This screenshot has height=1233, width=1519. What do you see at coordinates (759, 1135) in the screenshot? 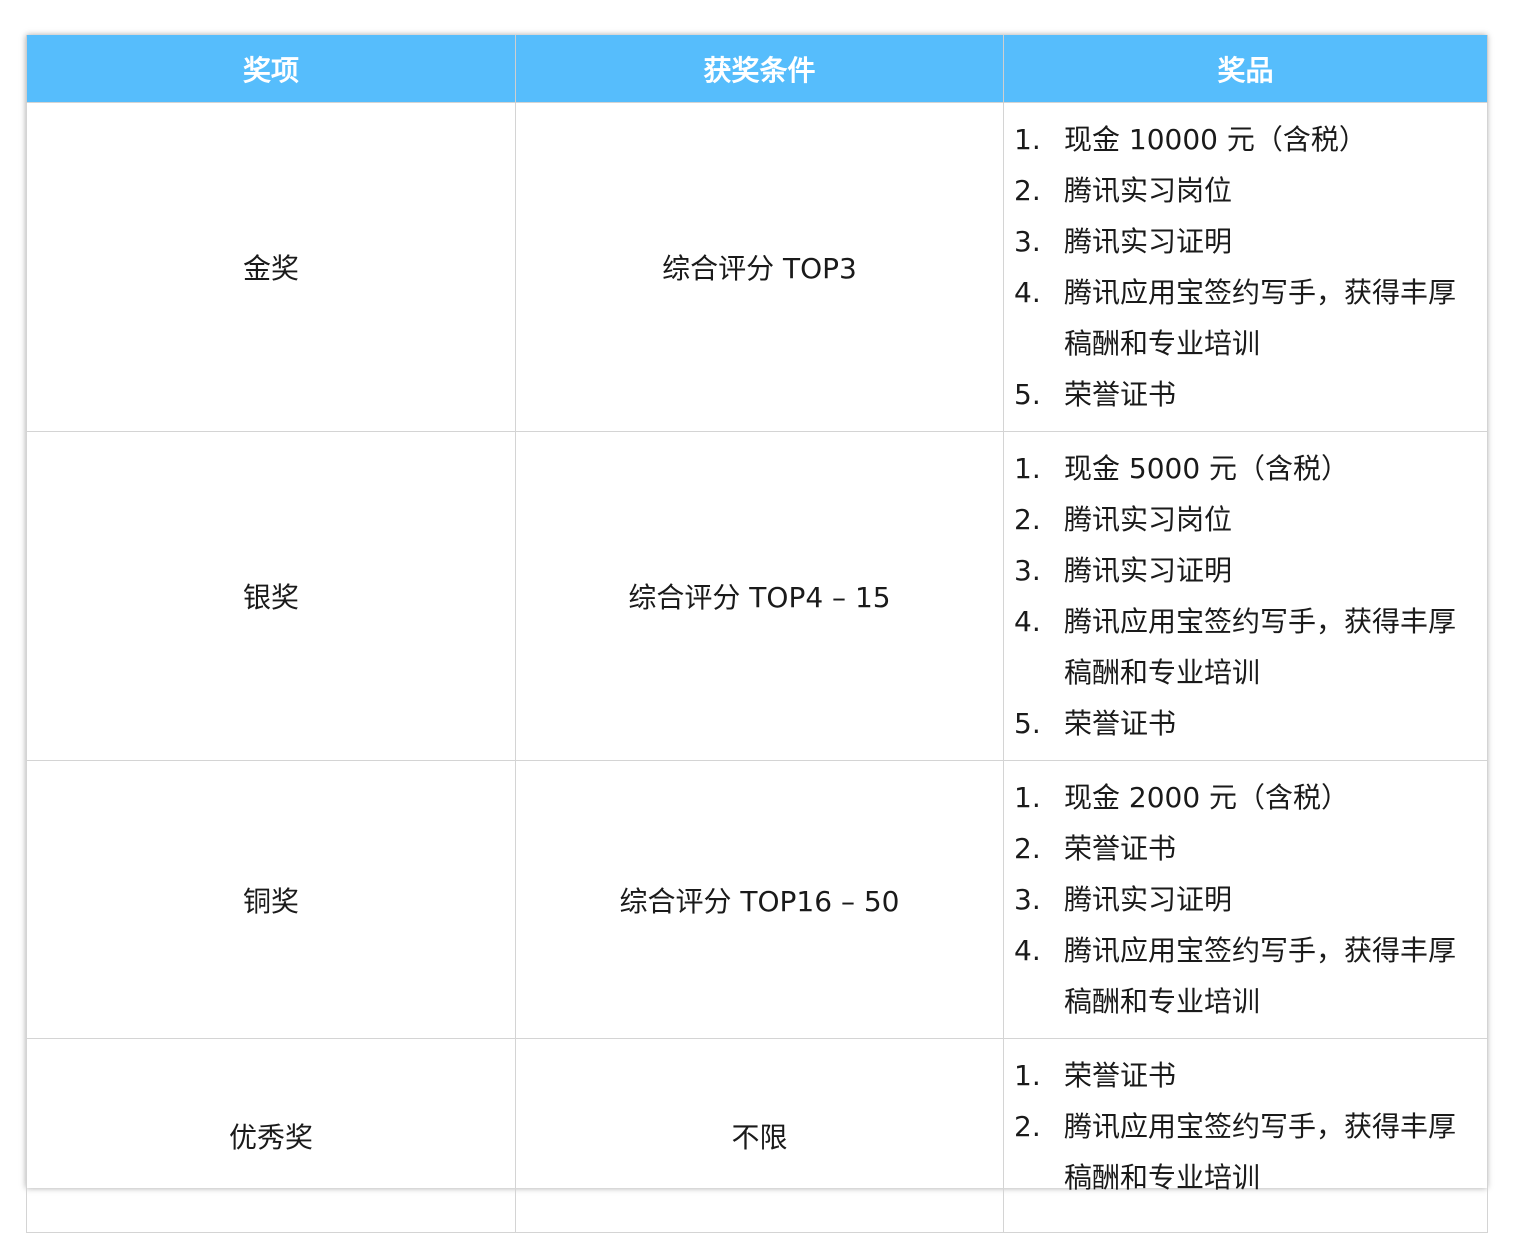
I see `condition-cell: 不限` at bounding box center [759, 1135].